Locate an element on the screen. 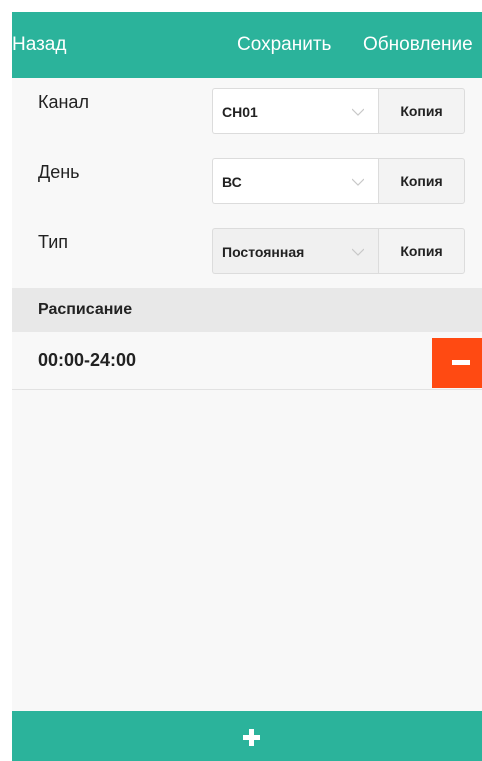 This screenshot has height=761, width=482. channel-value: CH01 is located at coordinates (240, 112).